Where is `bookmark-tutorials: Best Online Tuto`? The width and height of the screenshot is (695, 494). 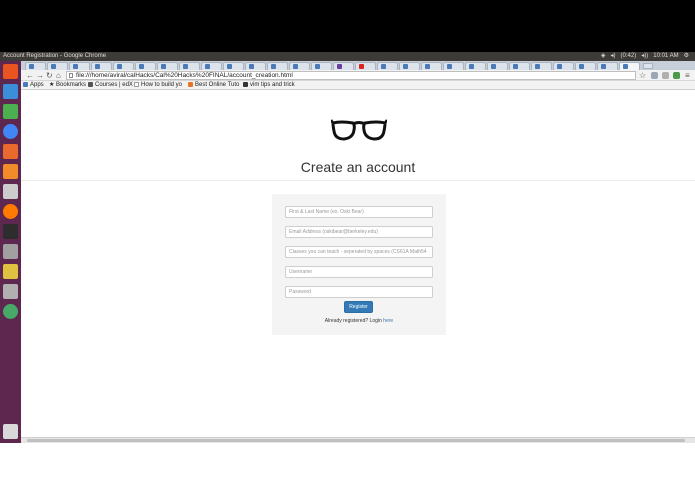
bookmark-tutorials: Best Online Tuto is located at coordinates (214, 85).